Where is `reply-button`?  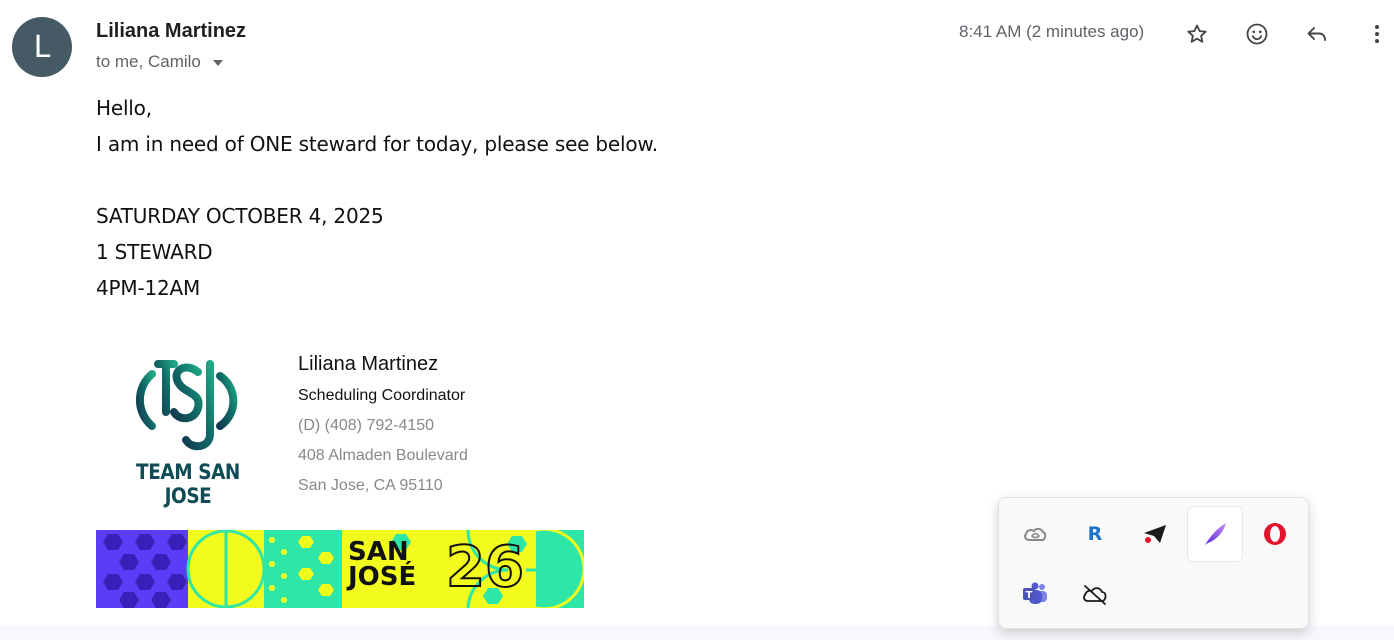 reply-button is located at coordinates (1317, 34).